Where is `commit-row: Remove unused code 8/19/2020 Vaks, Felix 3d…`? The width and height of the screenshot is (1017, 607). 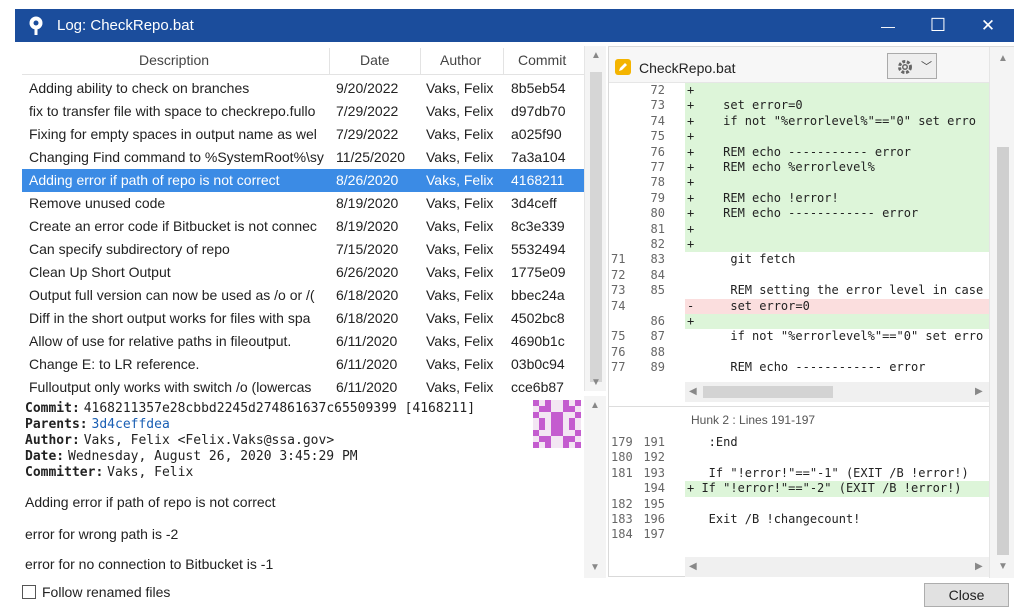 commit-row: Remove unused code 8/19/2020 Vaks, Felix 3d… is located at coordinates (303, 203).